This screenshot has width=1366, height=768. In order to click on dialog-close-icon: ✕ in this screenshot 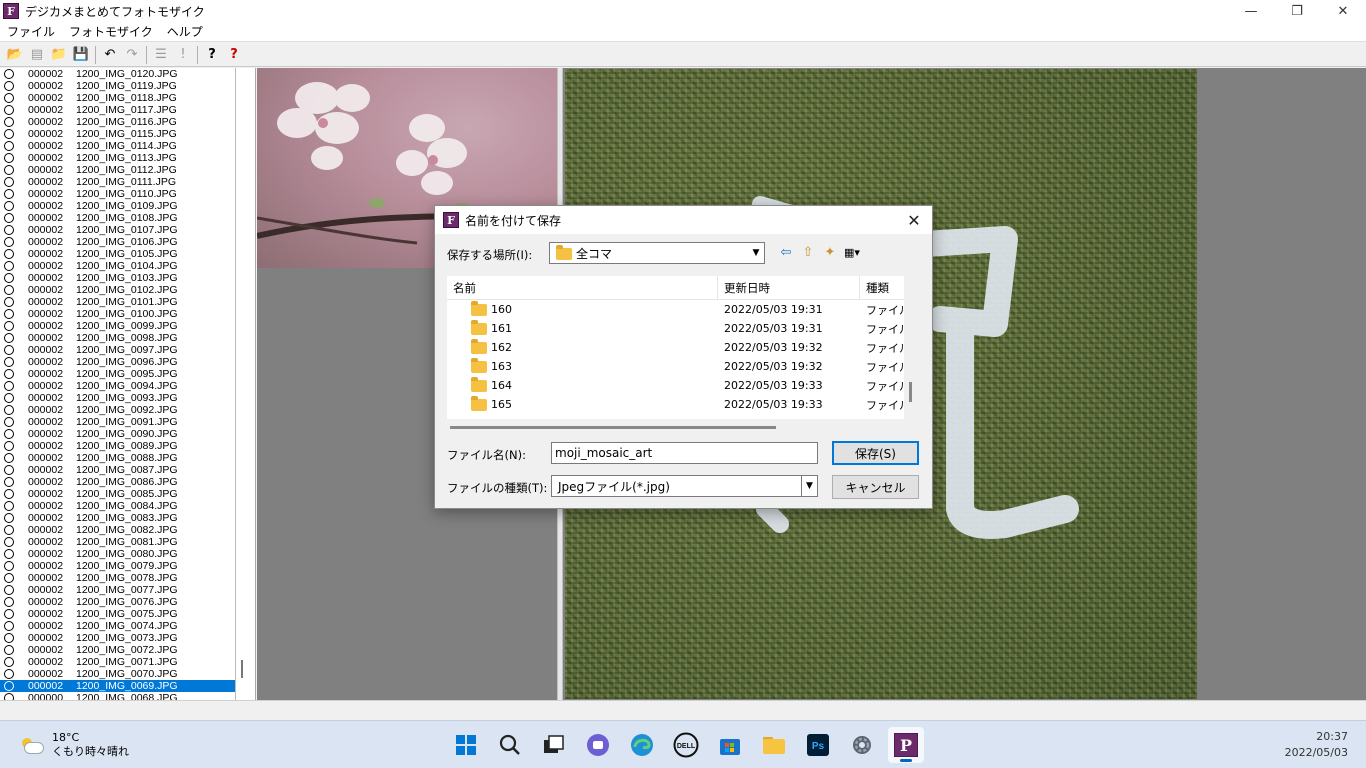, I will do `click(914, 220)`.